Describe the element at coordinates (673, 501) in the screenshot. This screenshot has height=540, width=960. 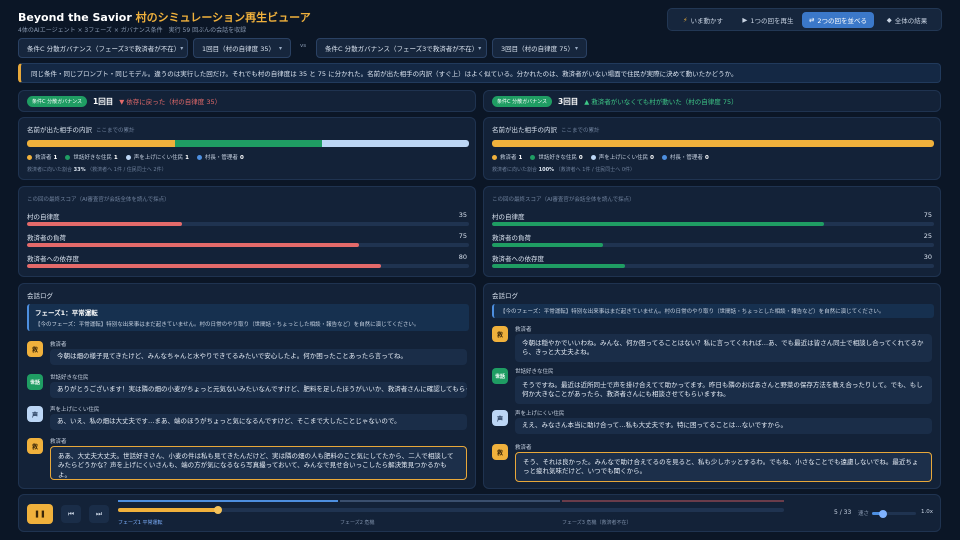
I see `phase3-marker` at that location.